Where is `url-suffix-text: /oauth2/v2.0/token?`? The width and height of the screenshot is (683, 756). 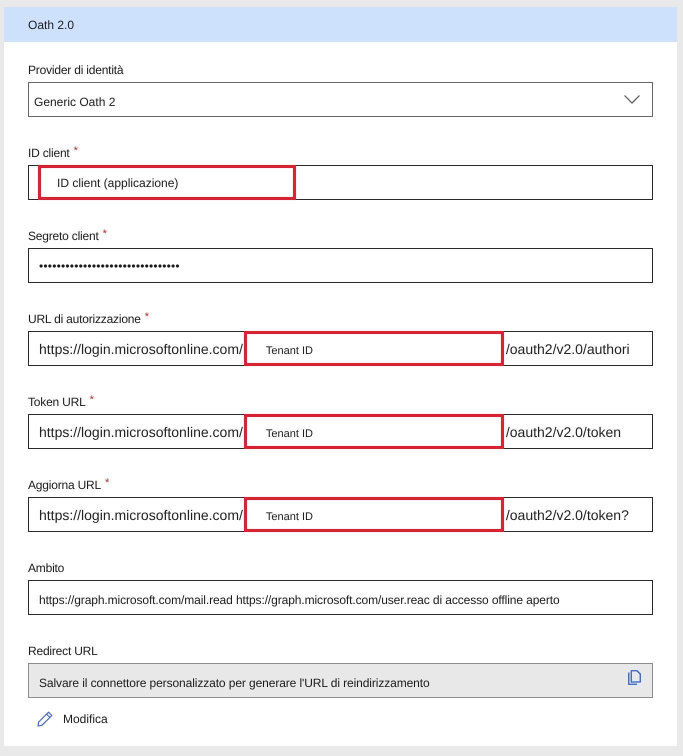
url-suffix-text: /oauth2/v2.0/token? is located at coordinates (567, 514).